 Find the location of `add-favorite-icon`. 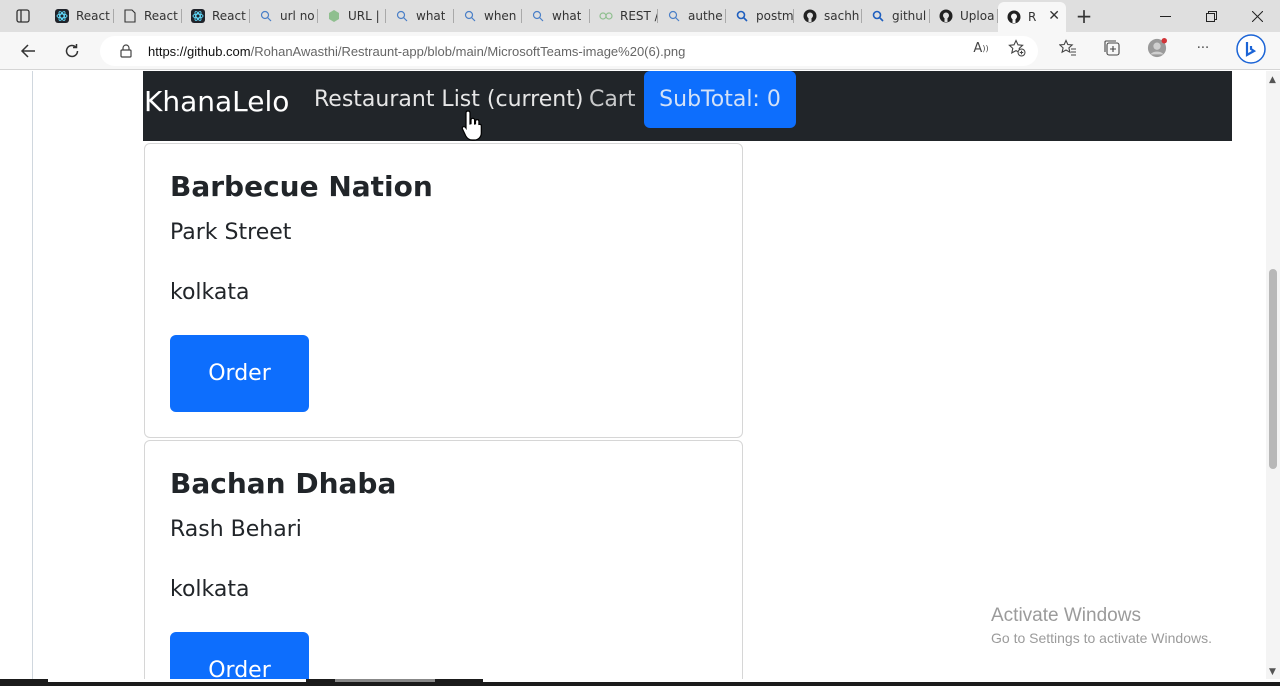

add-favorite-icon is located at coordinates (1017, 48).